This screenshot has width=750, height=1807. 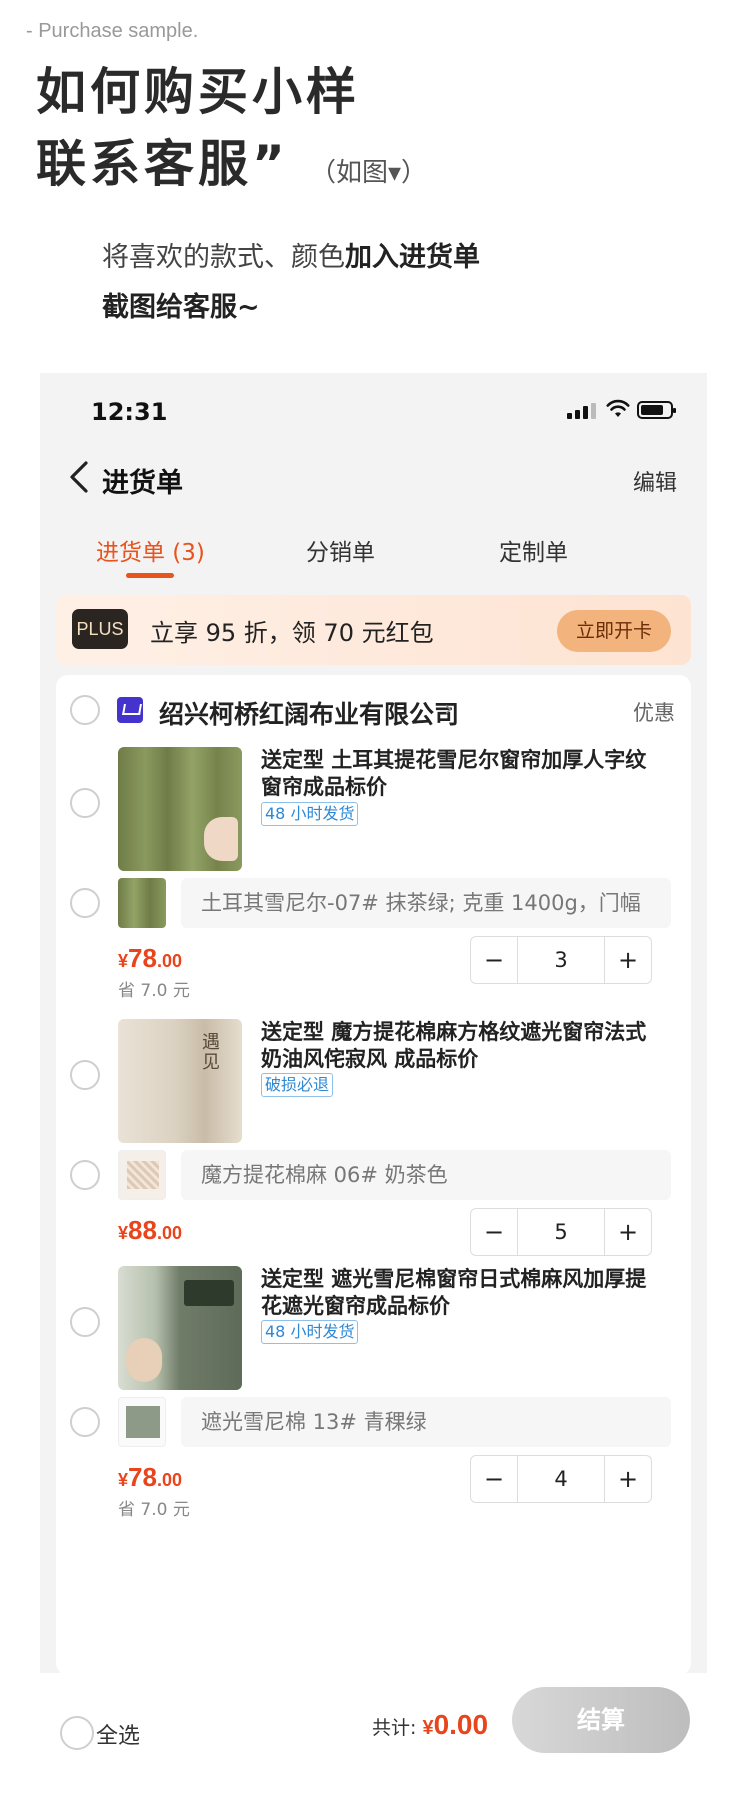 I want to click on heading-line-2: 联系客服”, so click(x=162, y=164).